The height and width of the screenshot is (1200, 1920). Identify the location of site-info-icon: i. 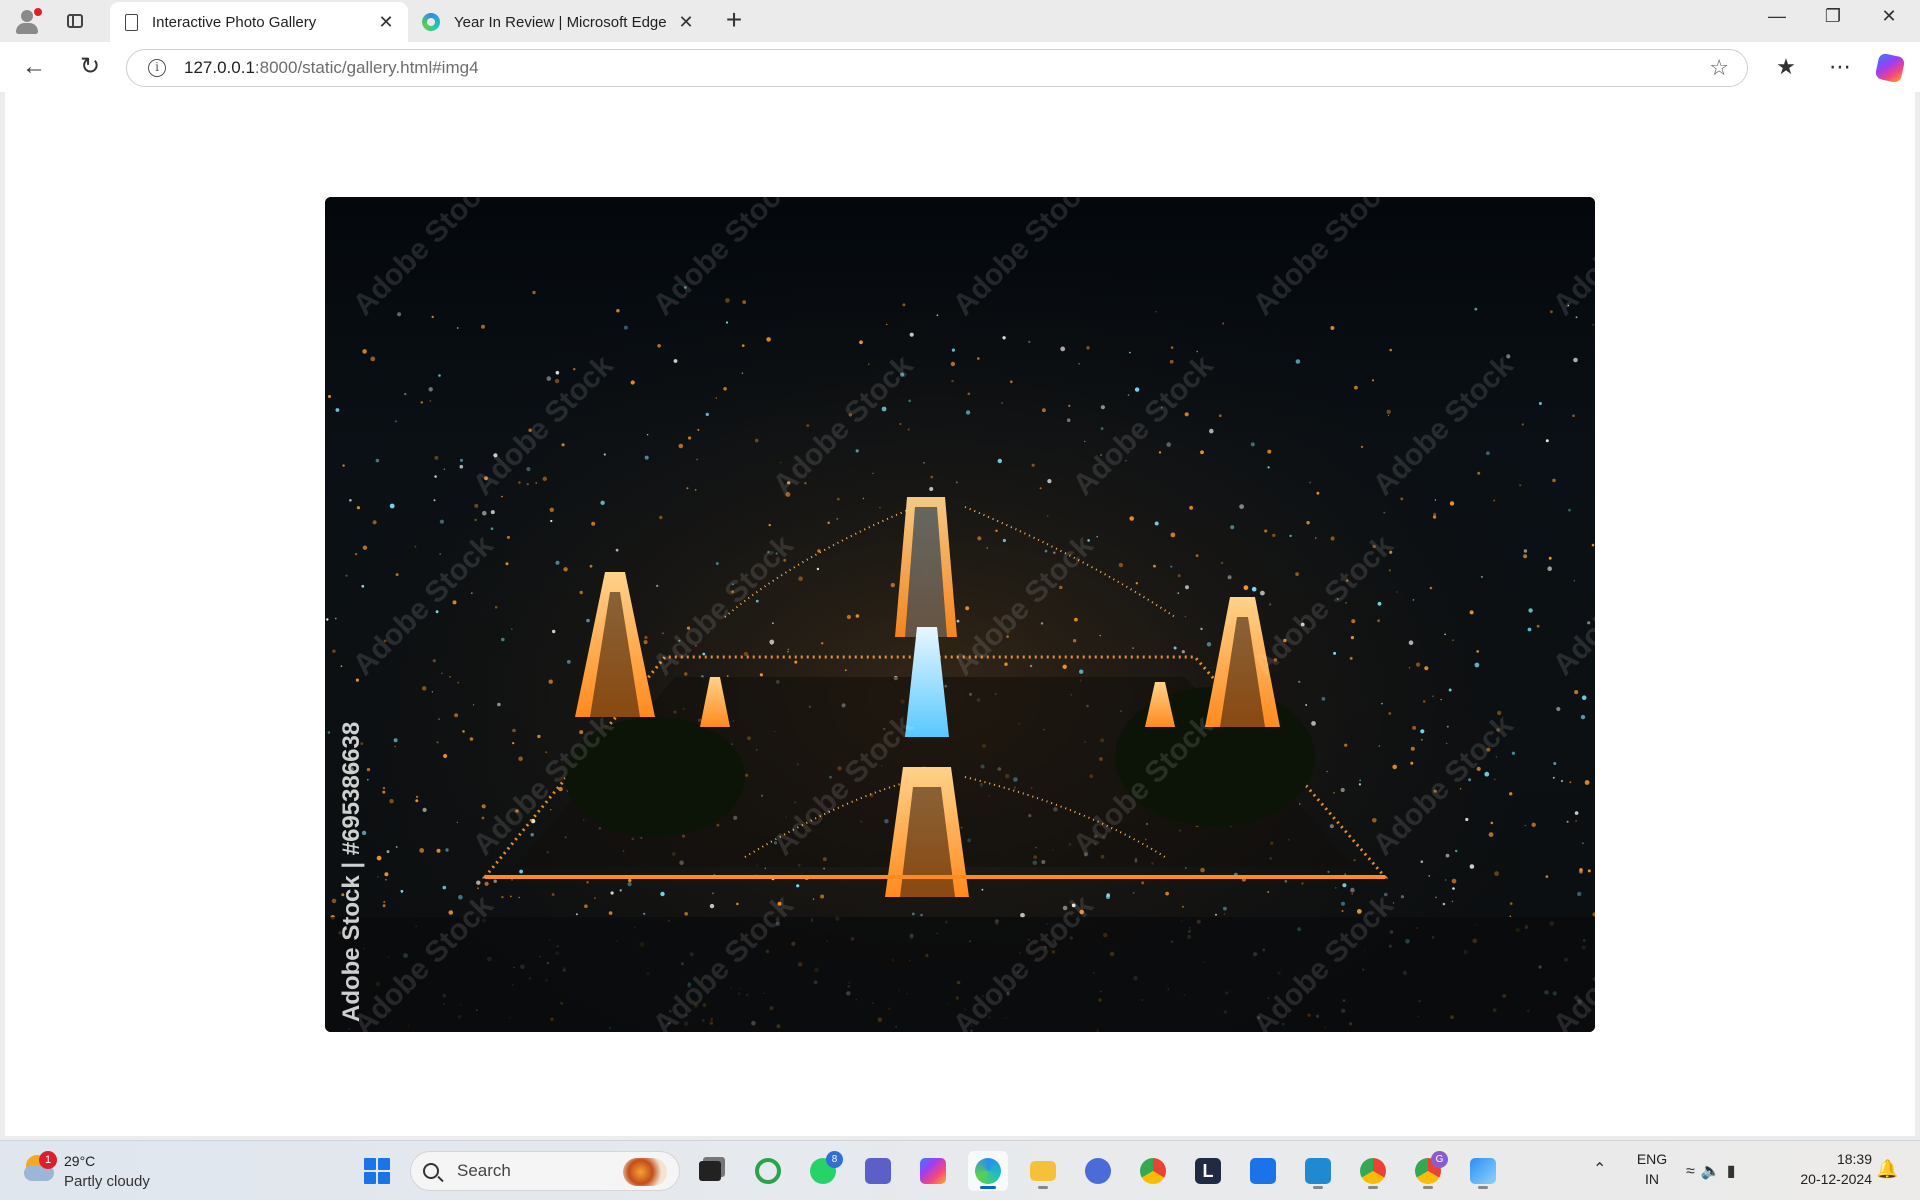
(157, 68).